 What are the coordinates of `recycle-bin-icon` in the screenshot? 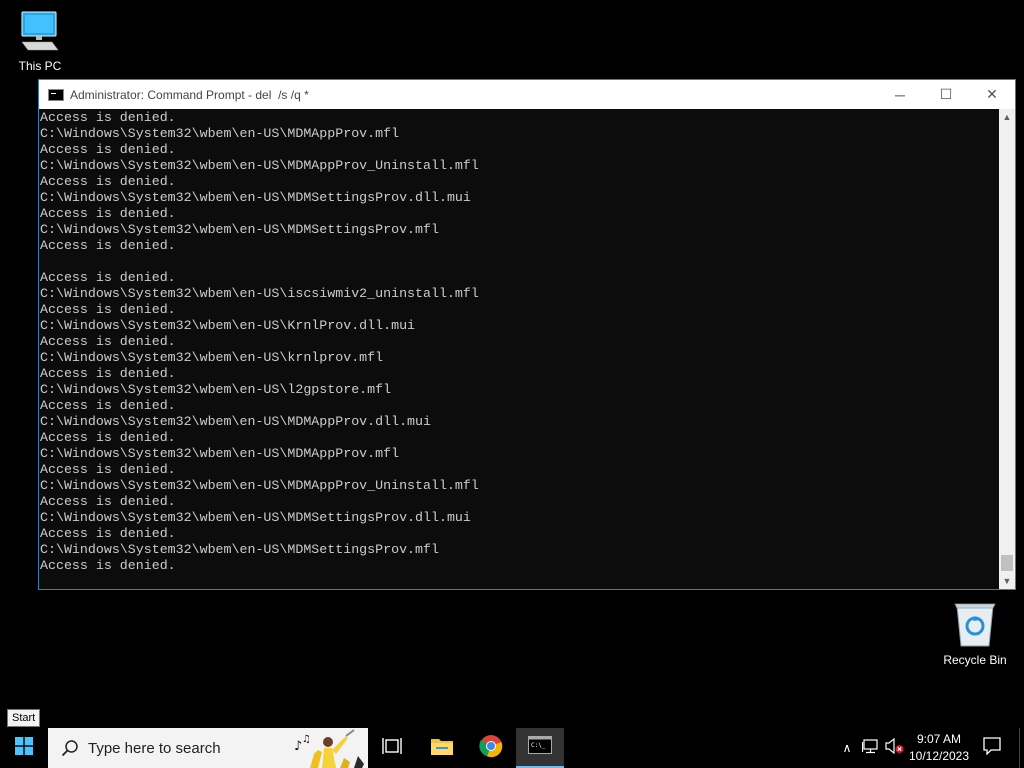 It's located at (975, 627).